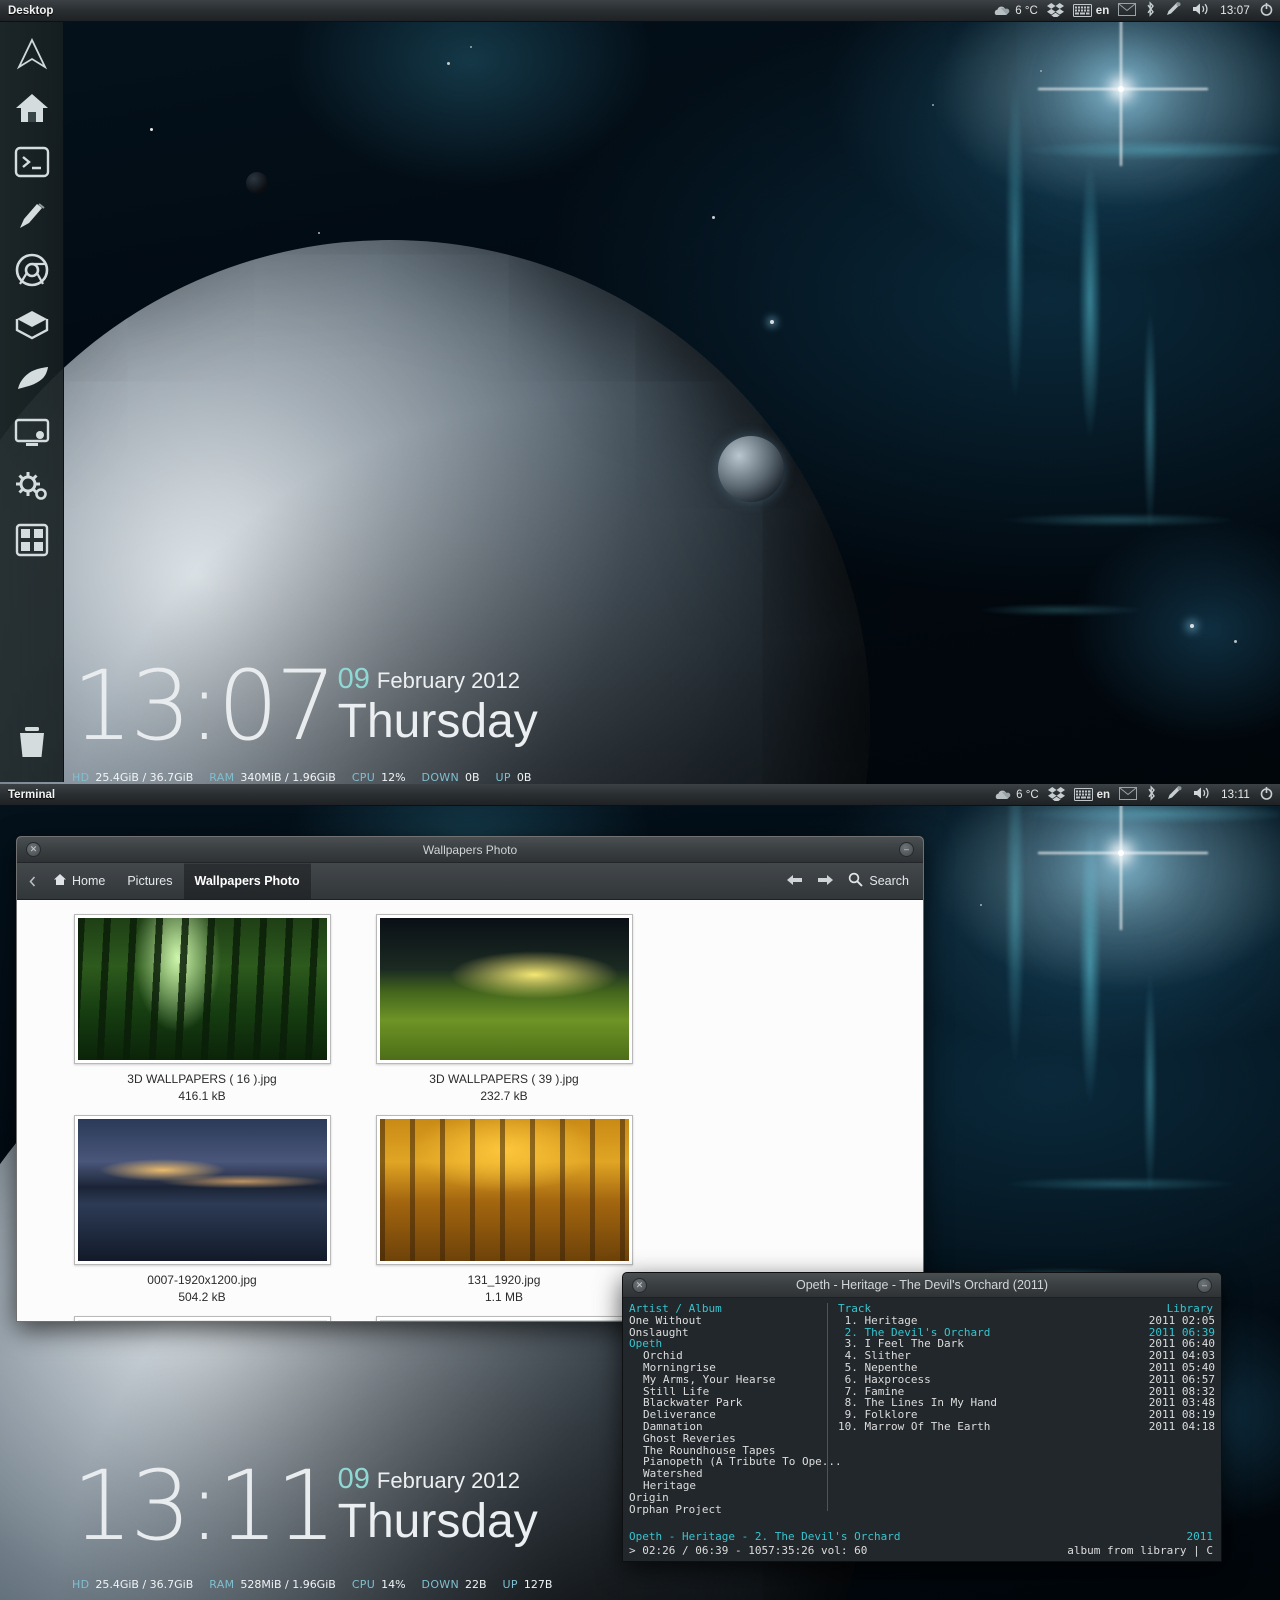 This screenshot has width=1280, height=1600. What do you see at coordinates (884, 1379) in the screenshot?
I see `track-title: 6. Haxprocess` at bounding box center [884, 1379].